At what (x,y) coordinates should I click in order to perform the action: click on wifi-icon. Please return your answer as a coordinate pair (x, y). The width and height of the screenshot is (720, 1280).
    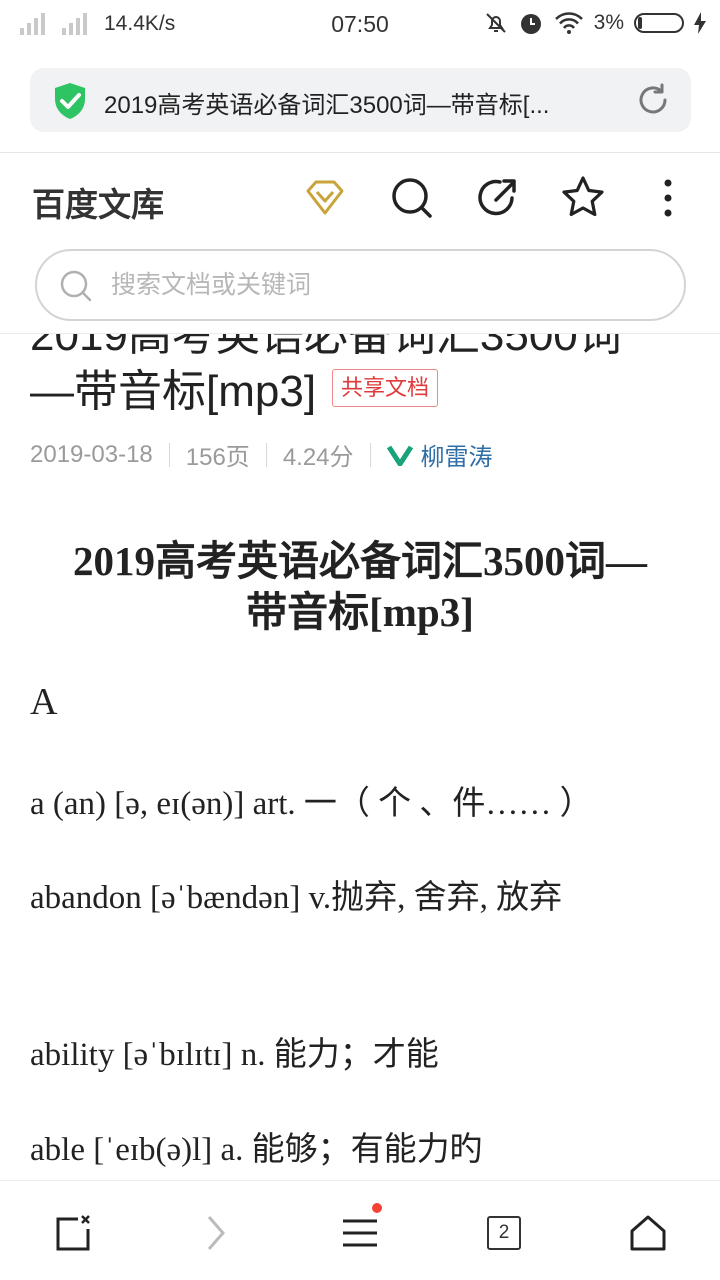
    Looking at the image, I should click on (568, 23).